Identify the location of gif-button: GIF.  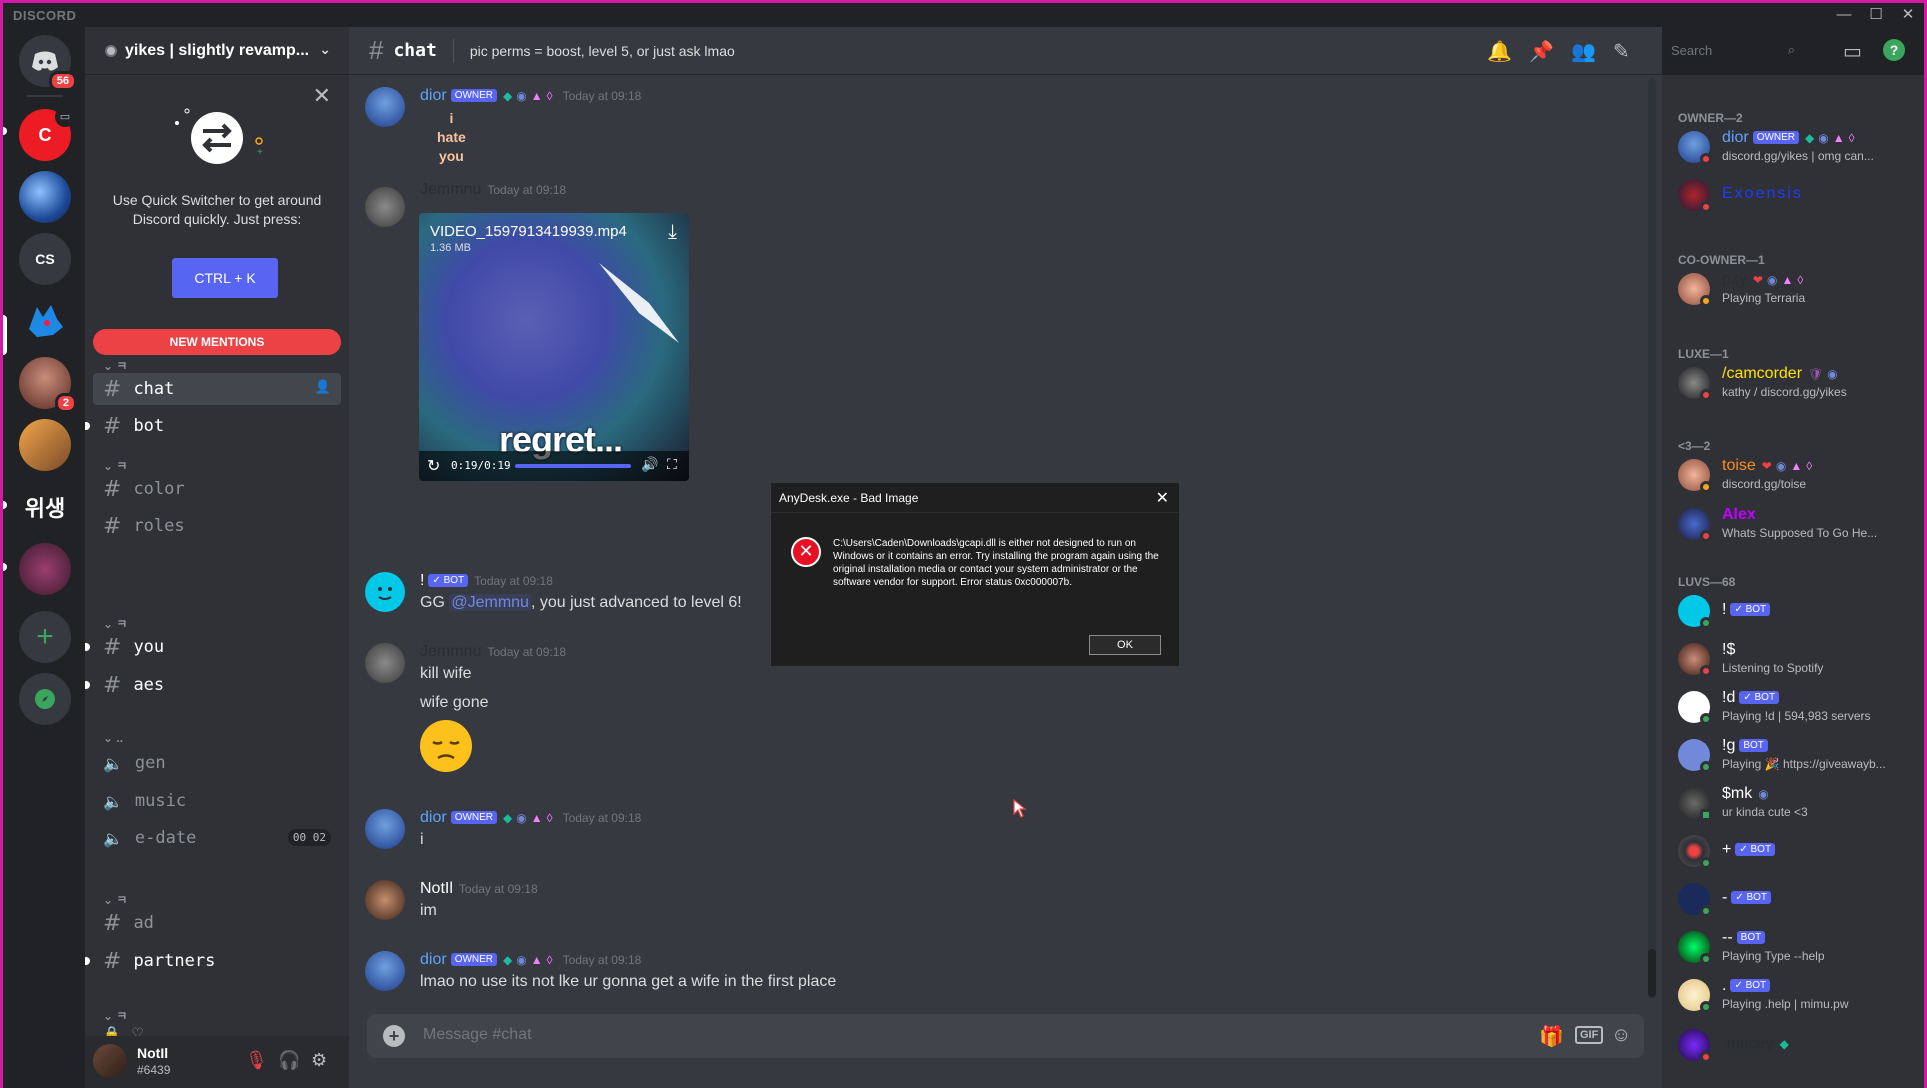
(1589, 1035).